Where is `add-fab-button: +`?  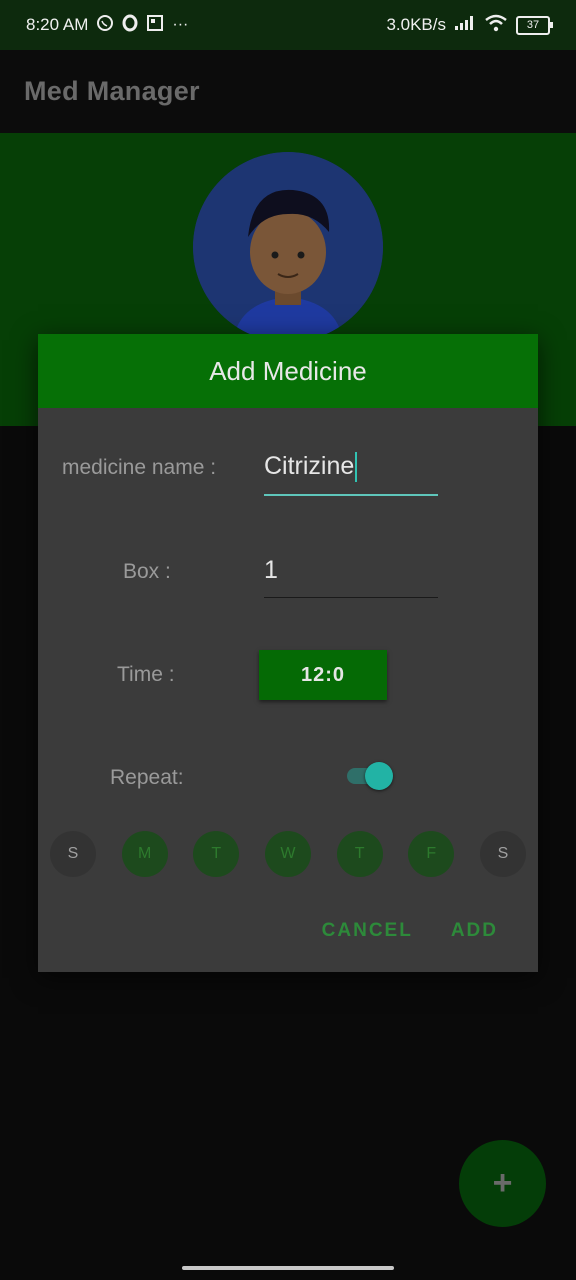
add-fab-button: + is located at coordinates (502, 1183).